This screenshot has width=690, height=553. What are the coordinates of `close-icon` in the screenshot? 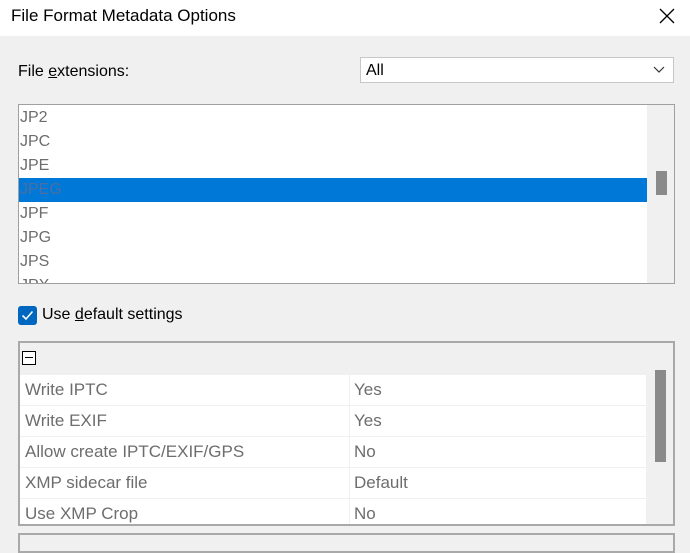 It's located at (667, 16).